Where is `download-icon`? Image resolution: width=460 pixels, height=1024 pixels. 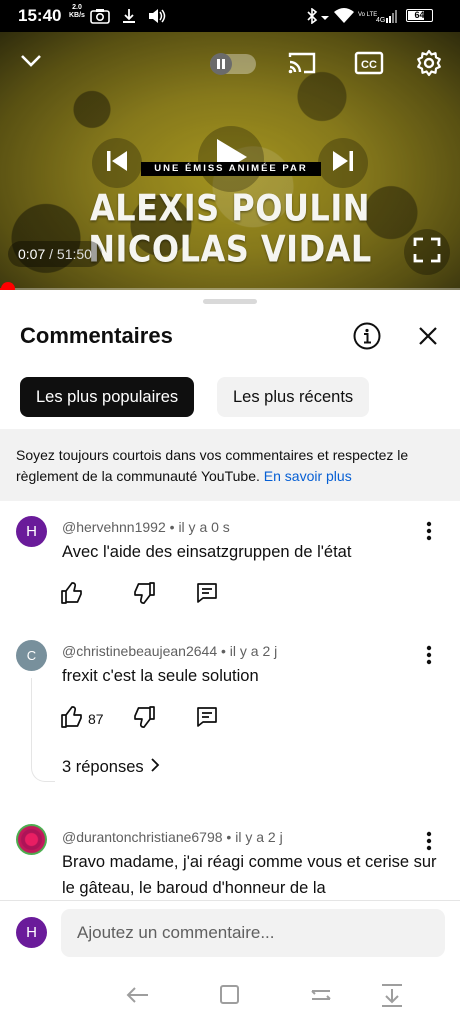 download-icon is located at coordinates (129, 18).